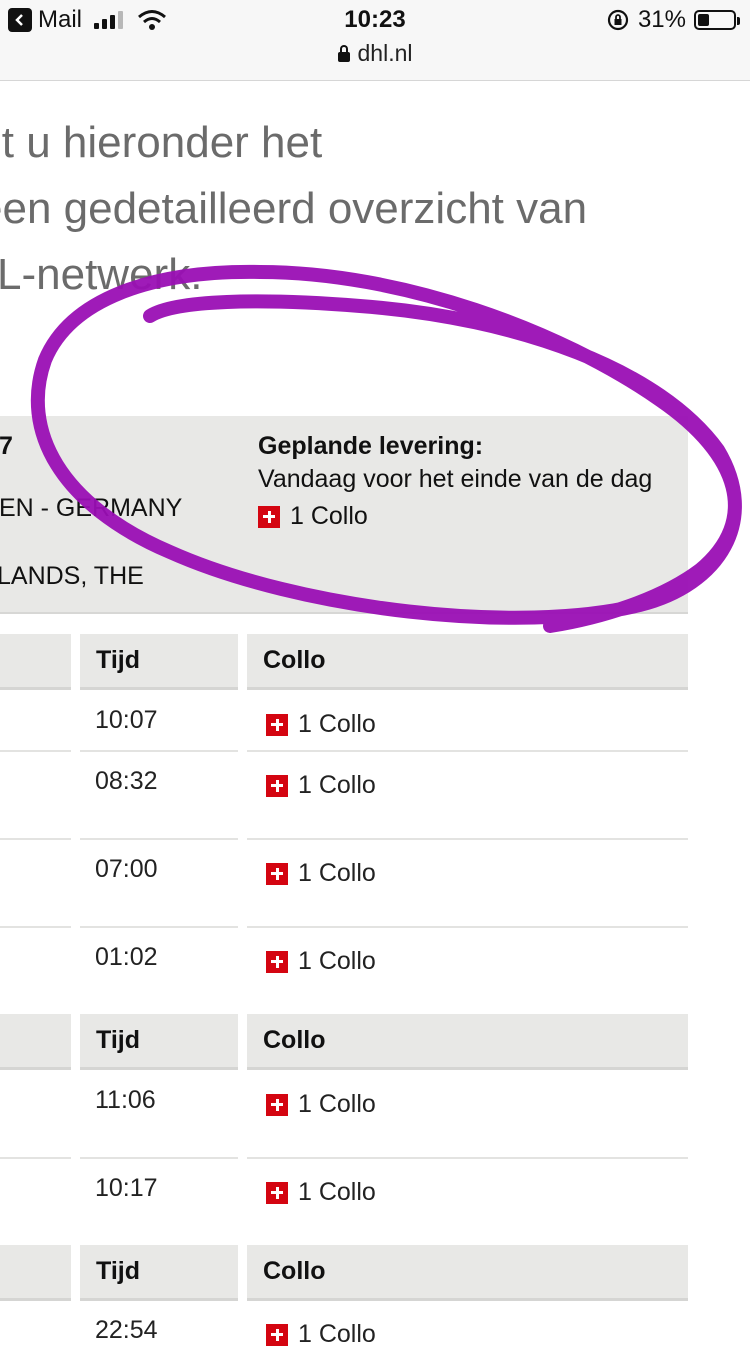 The width and height of the screenshot is (750, 1349). What do you see at coordinates (385, 53) in the screenshot?
I see `url-text: dhl.nl` at bounding box center [385, 53].